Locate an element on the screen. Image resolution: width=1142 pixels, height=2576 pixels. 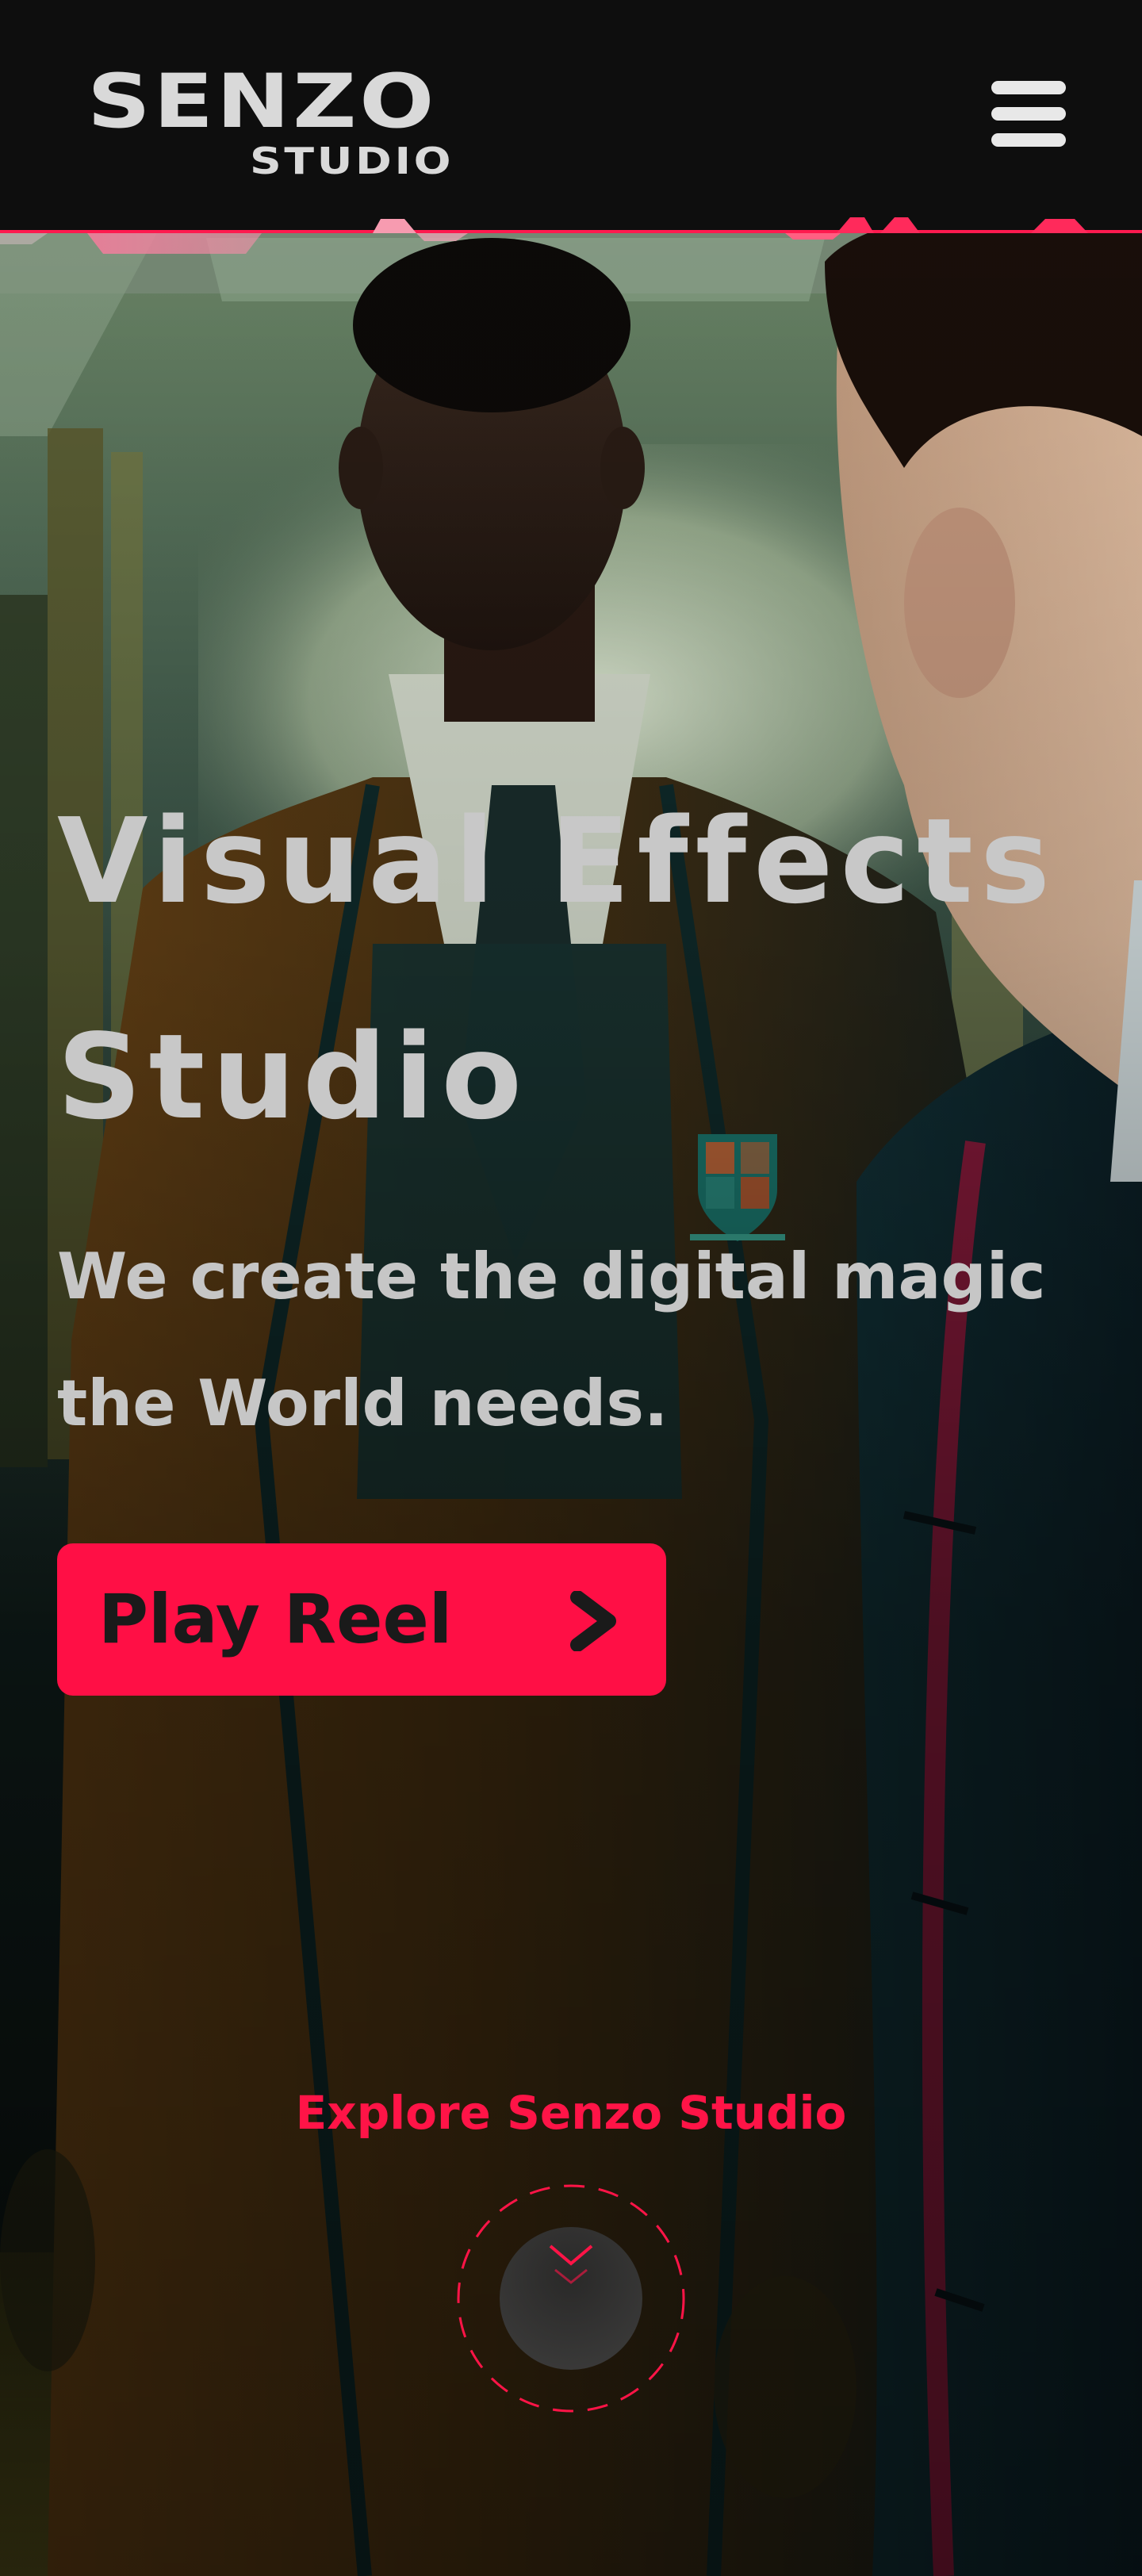
chevron-right-icon is located at coordinates (593, 1621).